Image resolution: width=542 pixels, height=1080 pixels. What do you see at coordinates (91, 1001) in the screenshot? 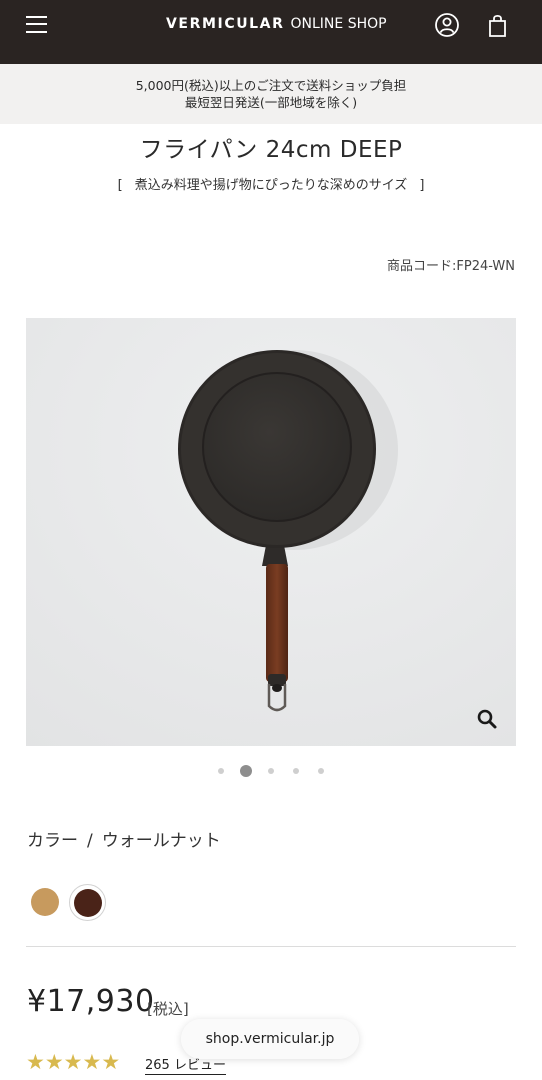
I see `product-price: ¥17,930` at bounding box center [91, 1001].